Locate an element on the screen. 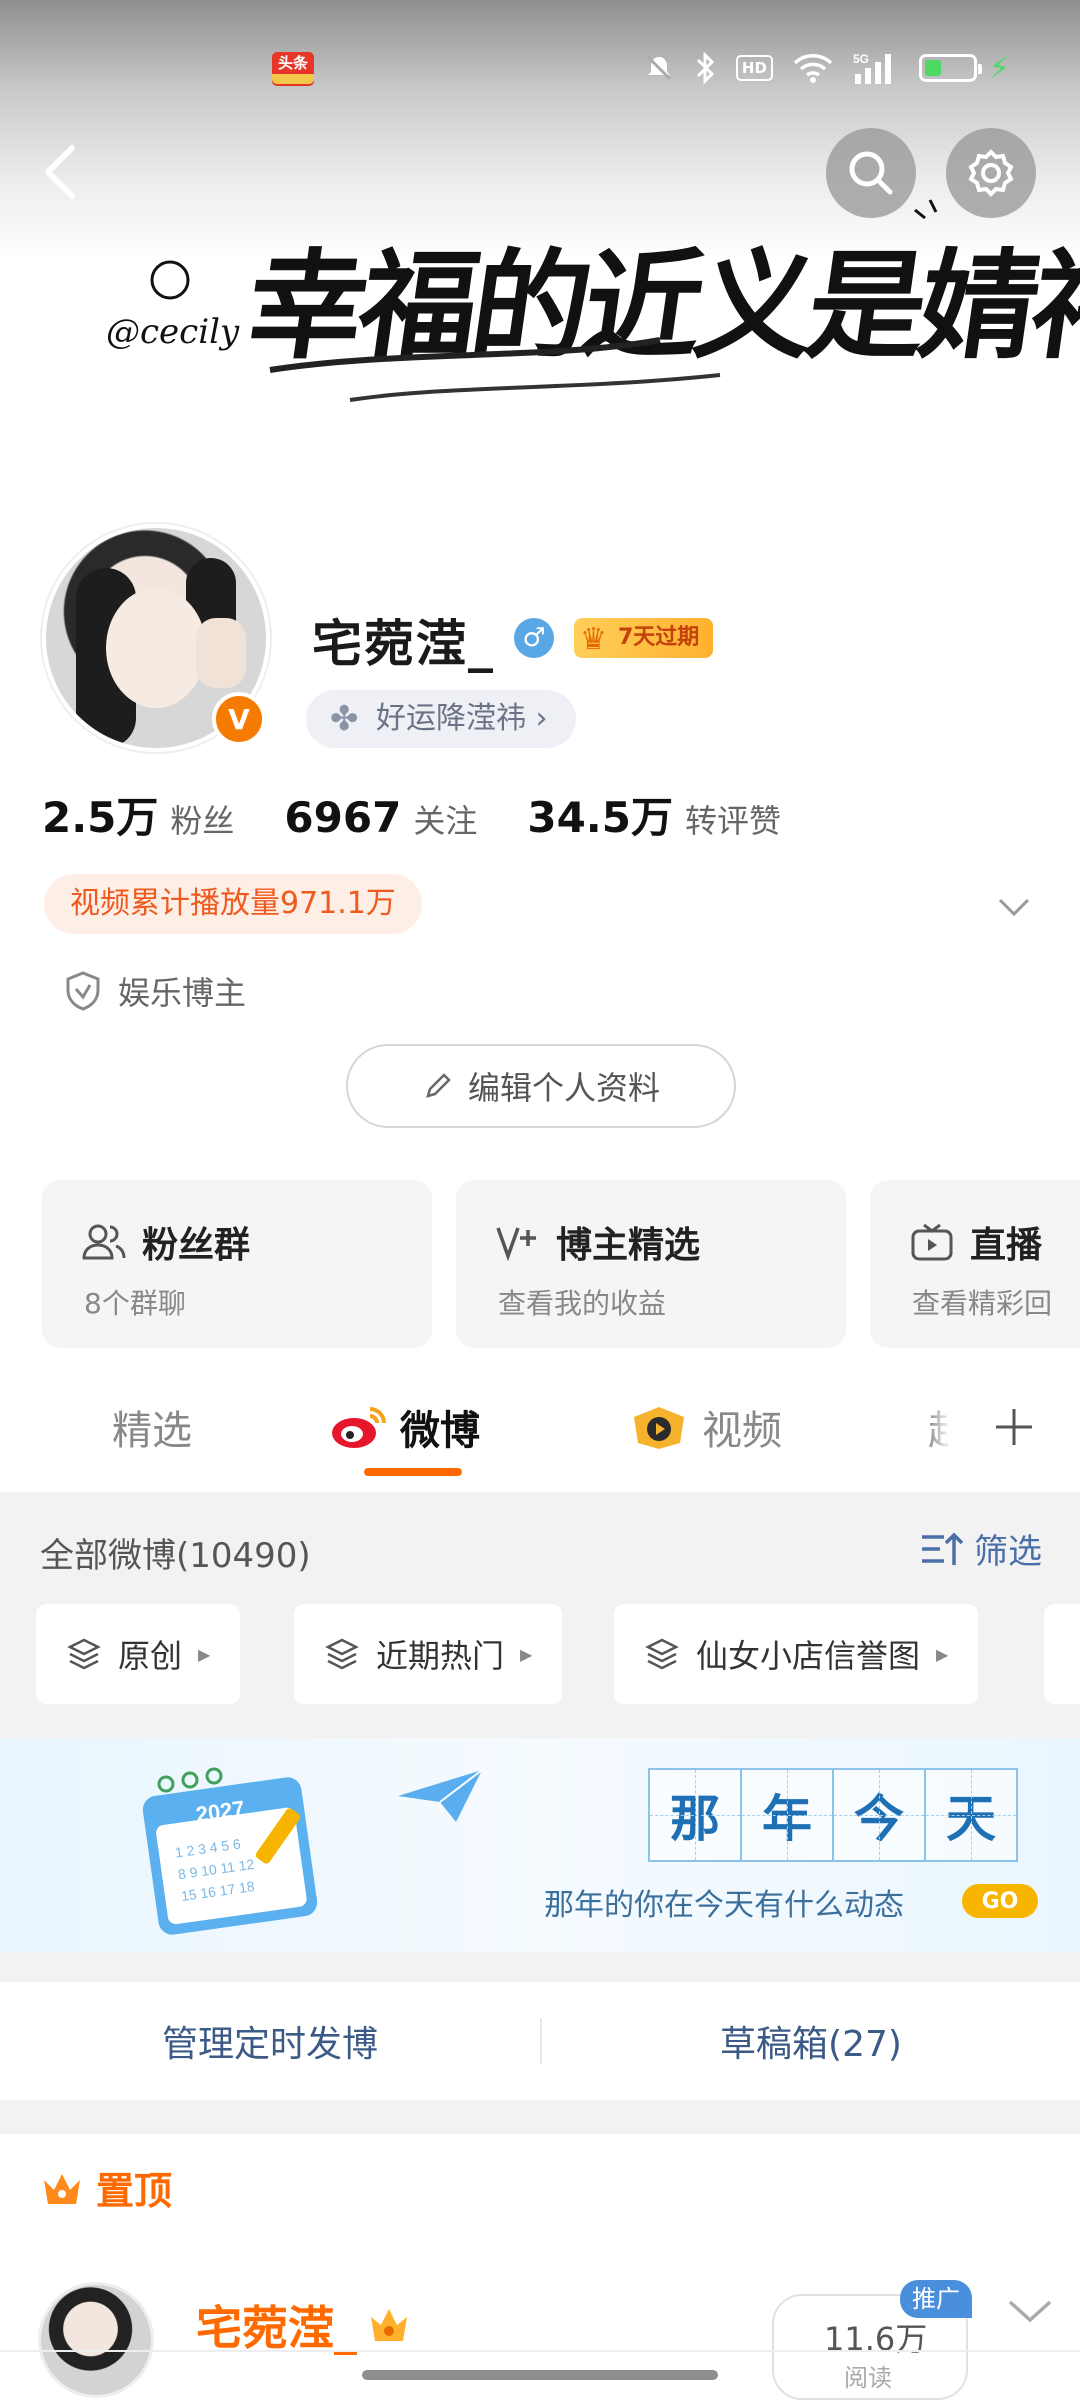 This screenshot has width=1080, height=2400. 5g-signal-icon: 5G is located at coordinates (876, 68).